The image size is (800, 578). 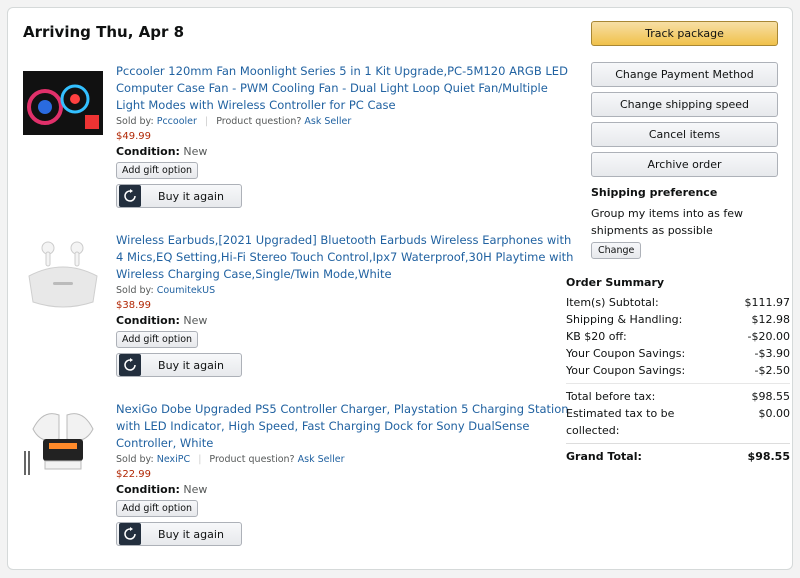 What do you see at coordinates (612, 302) in the screenshot?
I see `summary-label: Item(s) Subtotal:` at bounding box center [612, 302].